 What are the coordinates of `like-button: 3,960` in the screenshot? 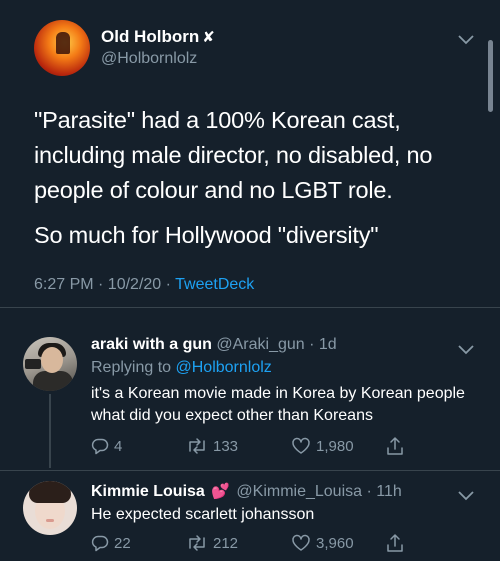 It's located at (338, 543).